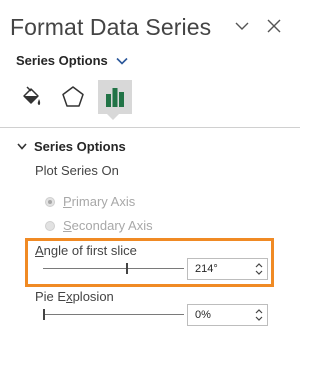  What do you see at coordinates (206, 269) in the screenshot?
I see `angle-value: 214°` at bounding box center [206, 269].